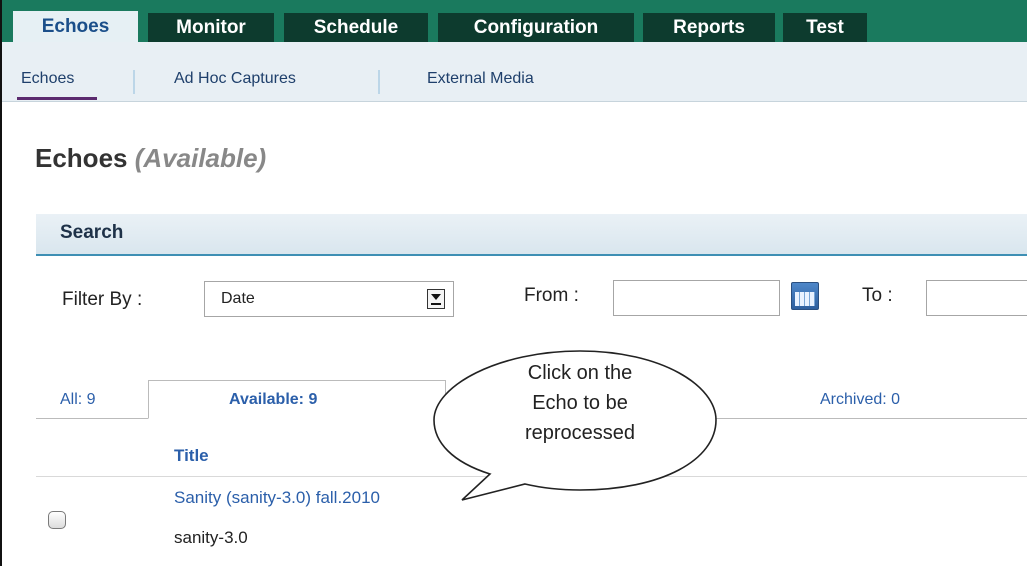 The image size is (1027, 566). I want to click on subnav-external-media: External Media, so click(480, 79).